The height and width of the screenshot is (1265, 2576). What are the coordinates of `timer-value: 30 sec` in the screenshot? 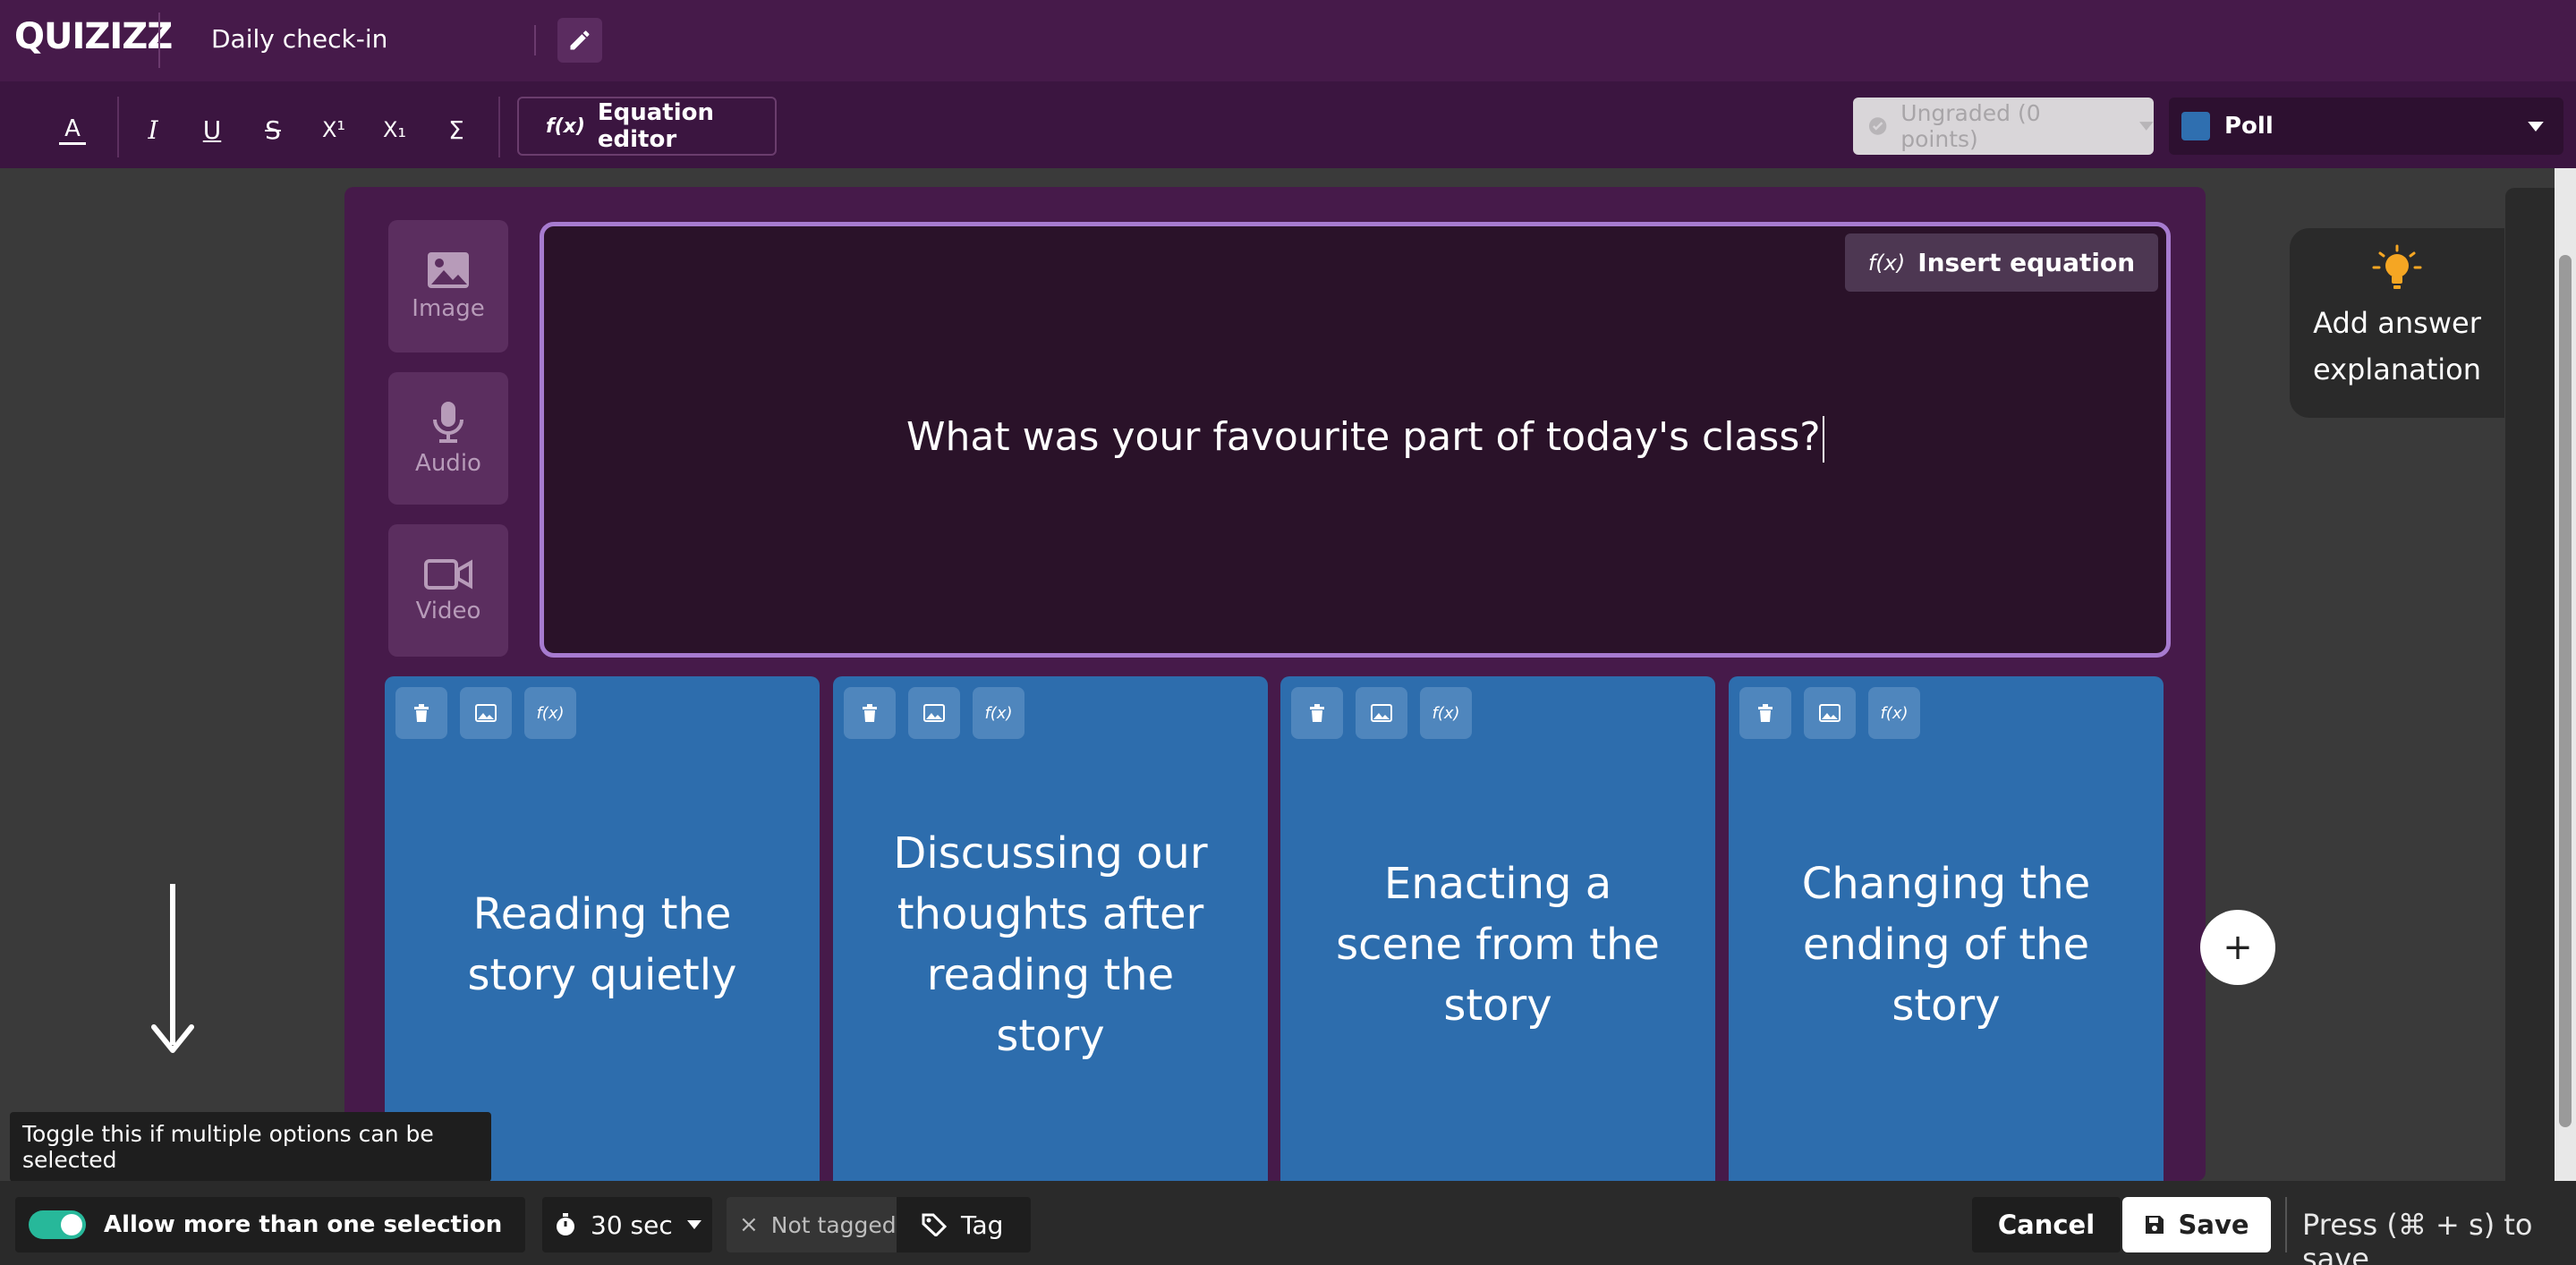 It's located at (632, 1225).